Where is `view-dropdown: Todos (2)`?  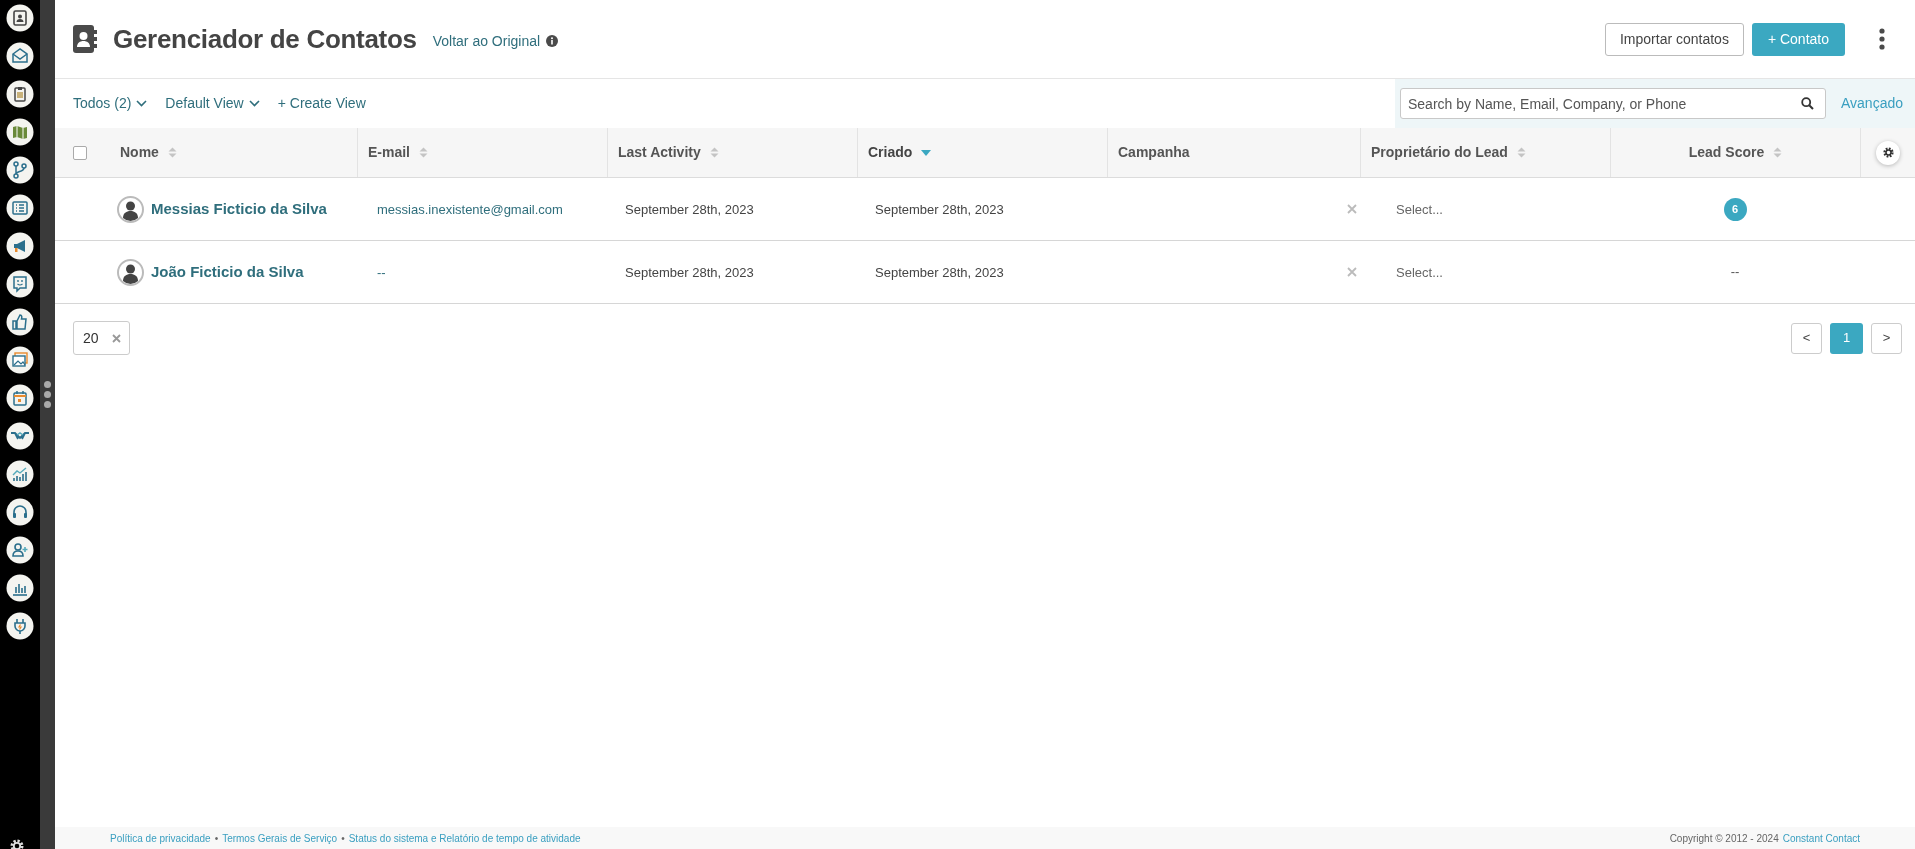
view-dropdown: Todos (2) is located at coordinates (110, 103).